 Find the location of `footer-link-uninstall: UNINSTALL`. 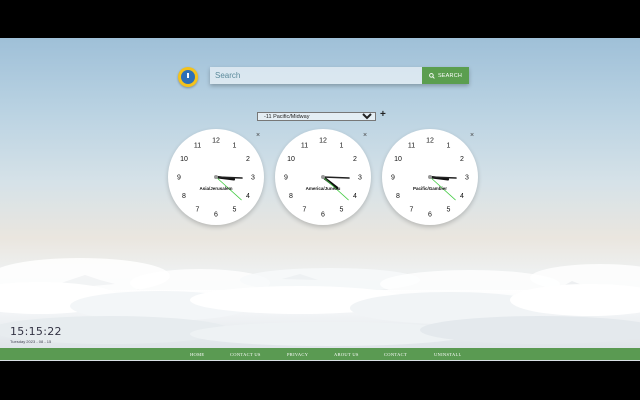

footer-link-uninstall: UNINSTALL is located at coordinates (448, 354).